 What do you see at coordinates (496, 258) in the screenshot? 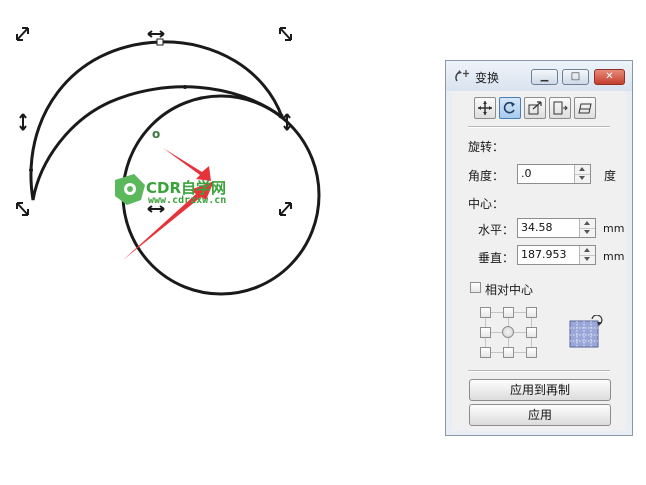
I see `vertical-label: 垂直：` at bounding box center [496, 258].